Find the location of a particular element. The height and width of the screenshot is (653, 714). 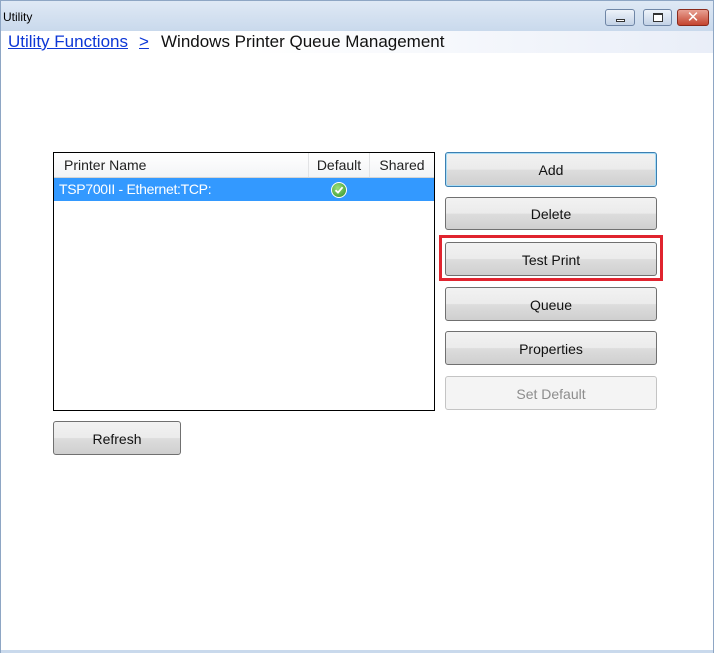

test-print-button: Test Print is located at coordinates (551, 259).